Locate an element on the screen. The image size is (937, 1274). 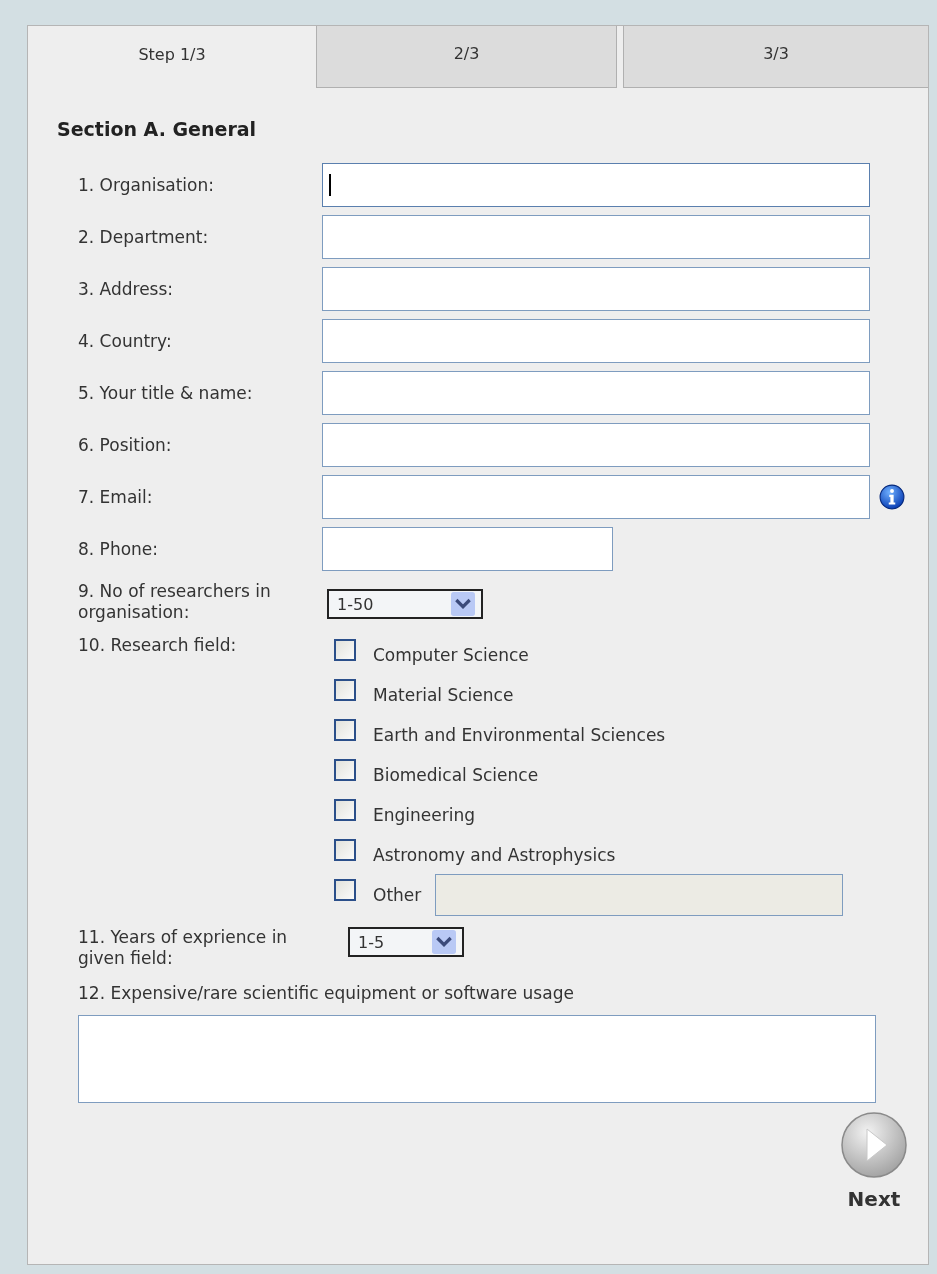
info-icon is located at coordinates (892, 497).